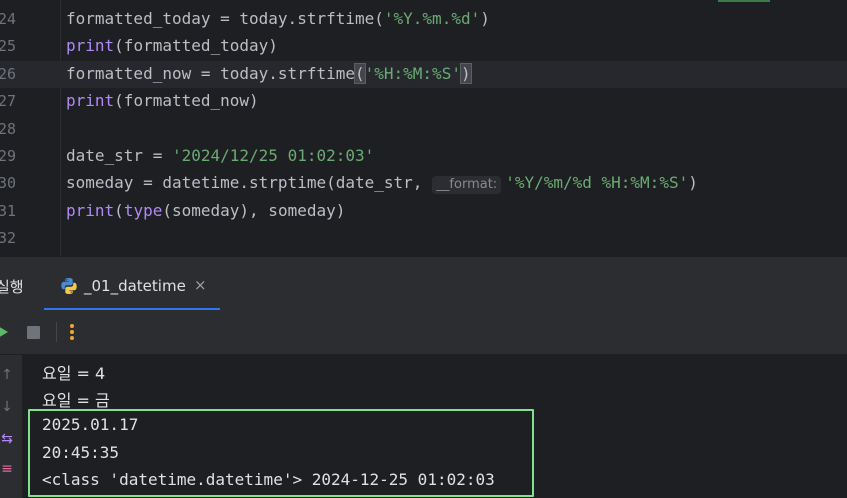  I want to click on highlight-box, so click(281, 453).